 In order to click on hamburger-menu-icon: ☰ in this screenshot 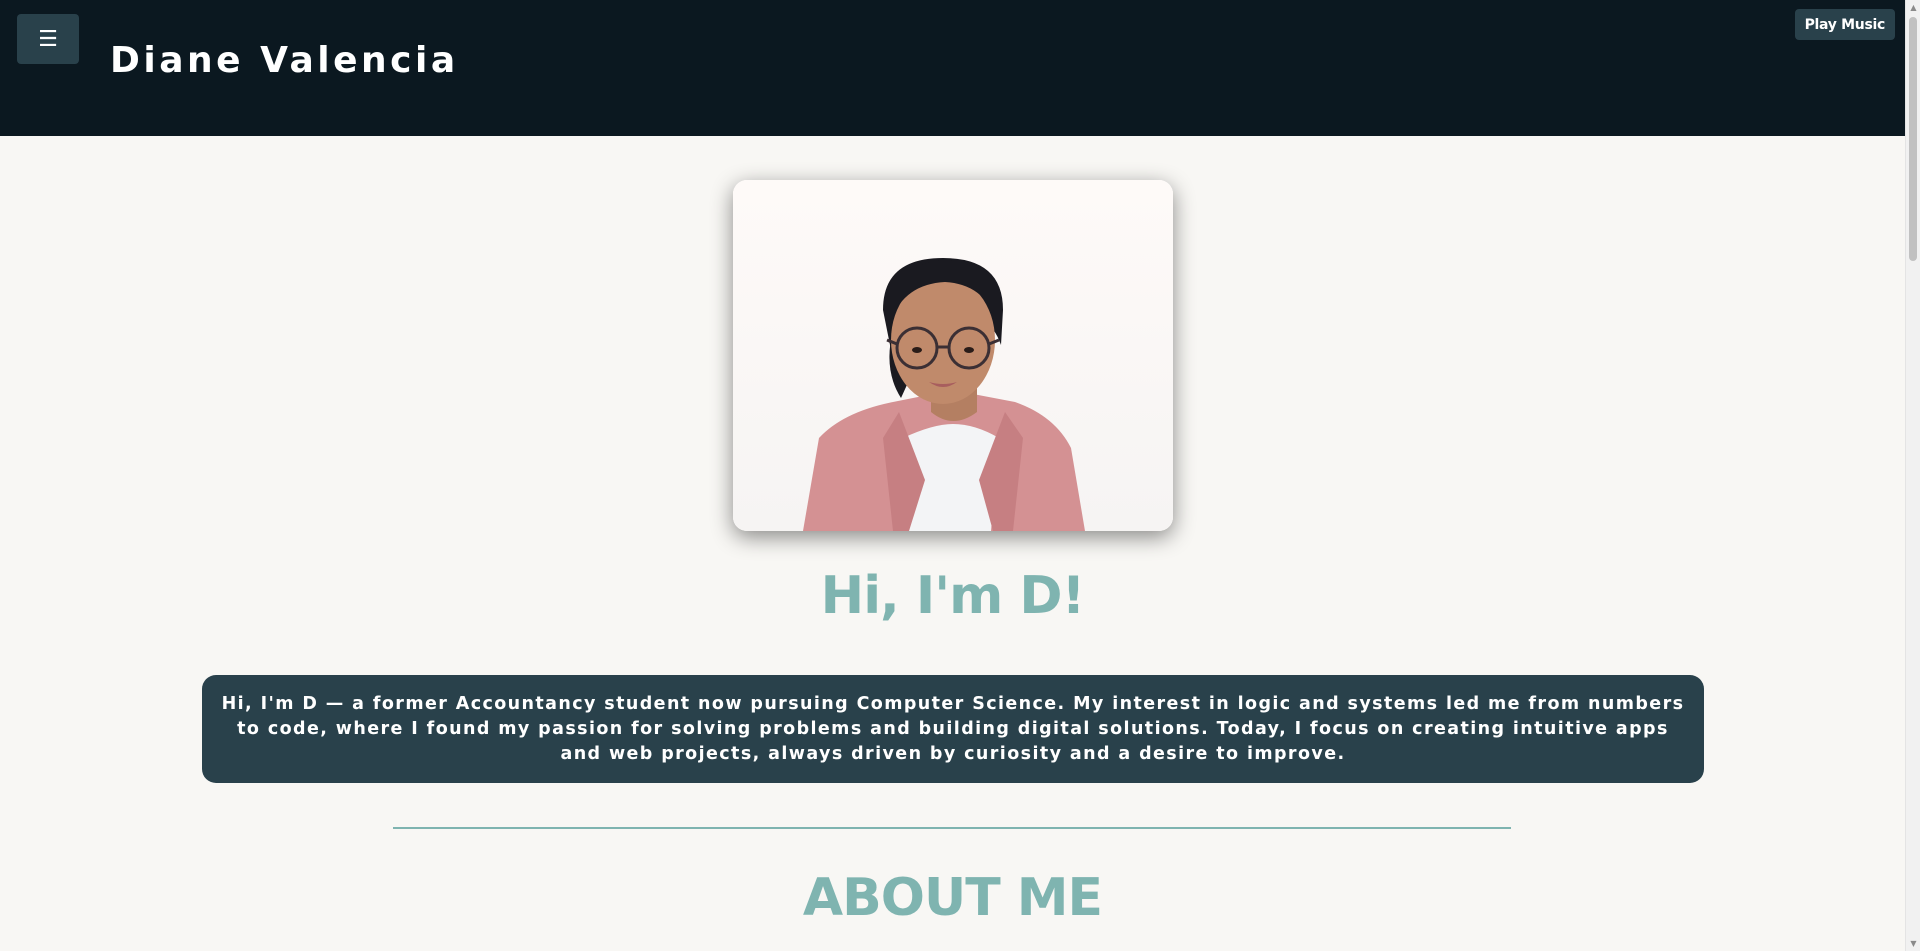, I will do `click(48, 39)`.